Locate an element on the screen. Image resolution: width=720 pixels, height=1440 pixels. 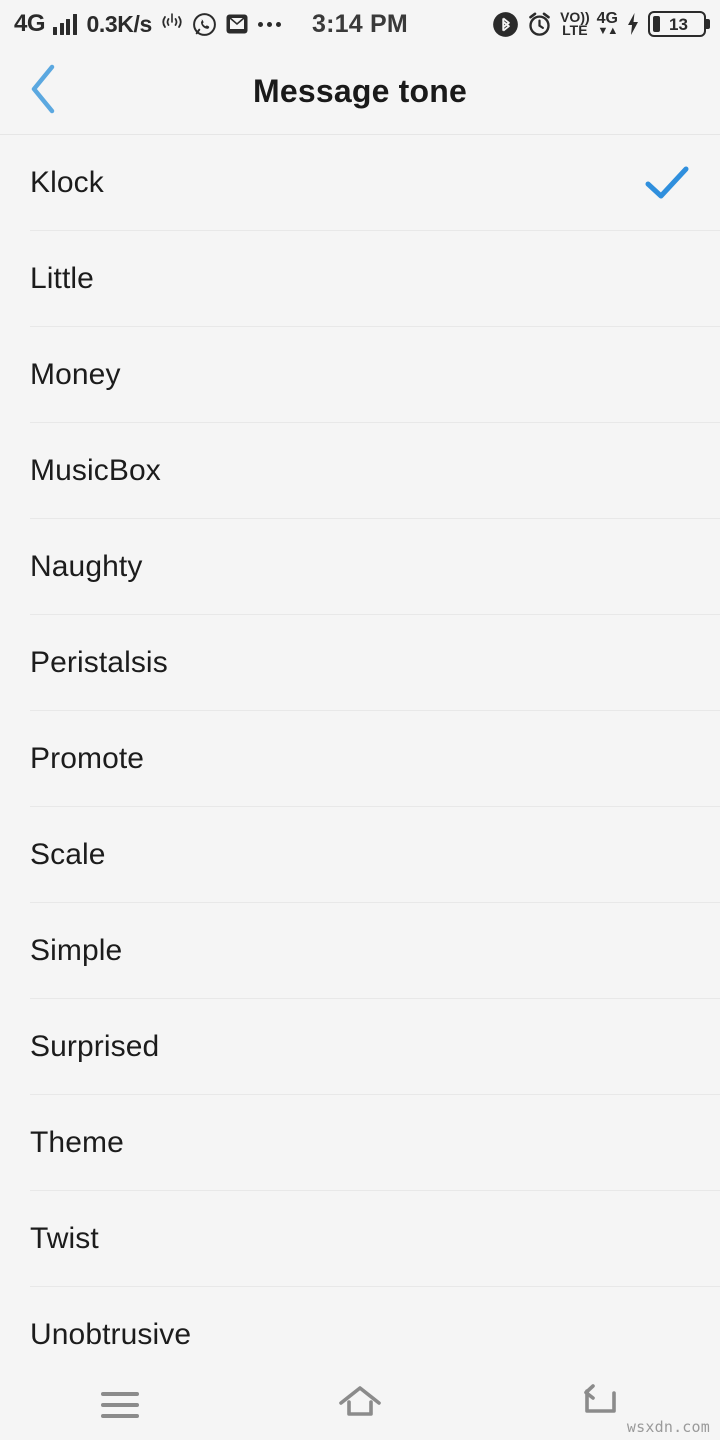
tone-label: Promote is located at coordinates (87, 758).